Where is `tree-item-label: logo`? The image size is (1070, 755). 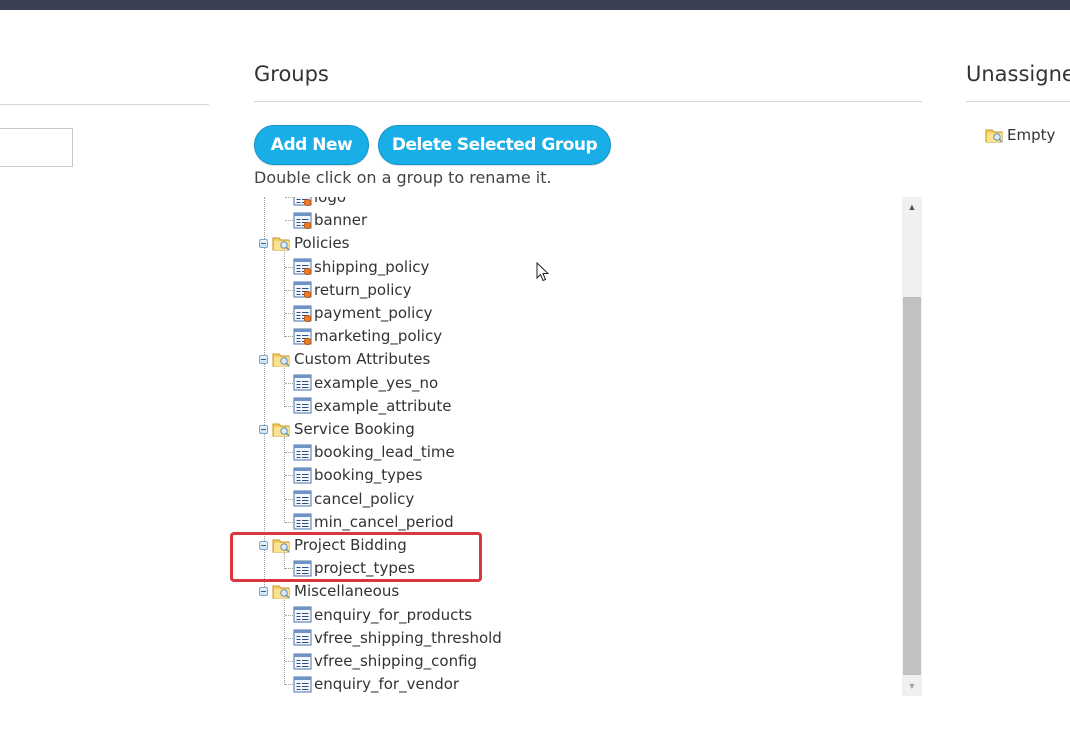
tree-item-label: logo is located at coordinates (330, 201).